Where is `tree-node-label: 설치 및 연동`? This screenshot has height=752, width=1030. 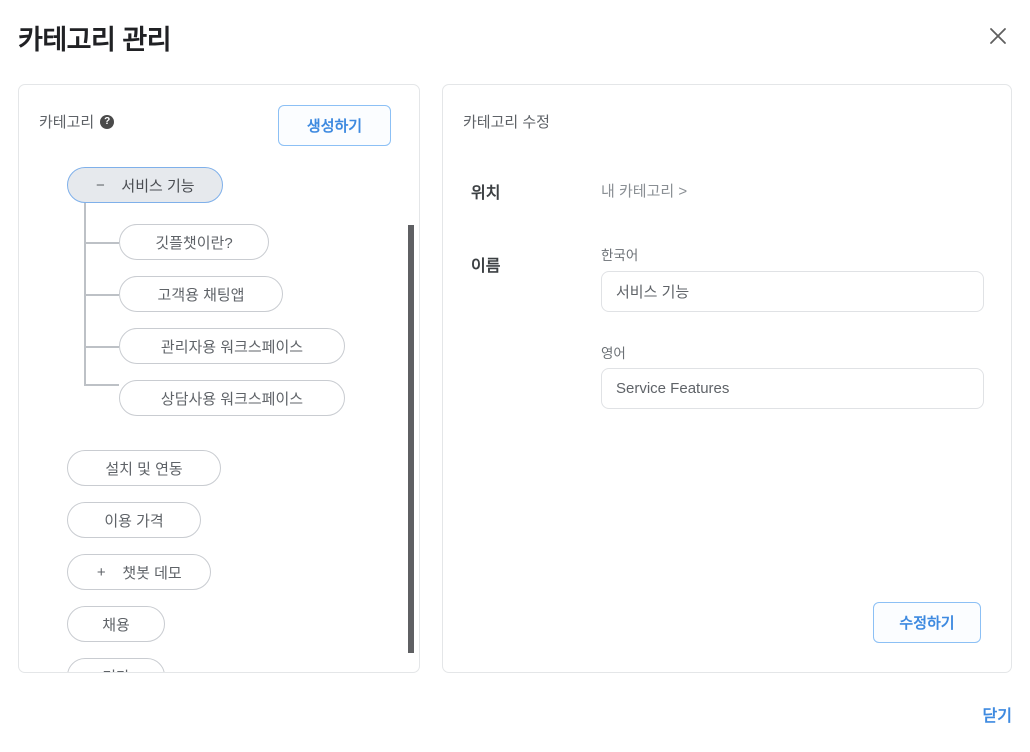 tree-node-label: 설치 및 연동 is located at coordinates (144, 469).